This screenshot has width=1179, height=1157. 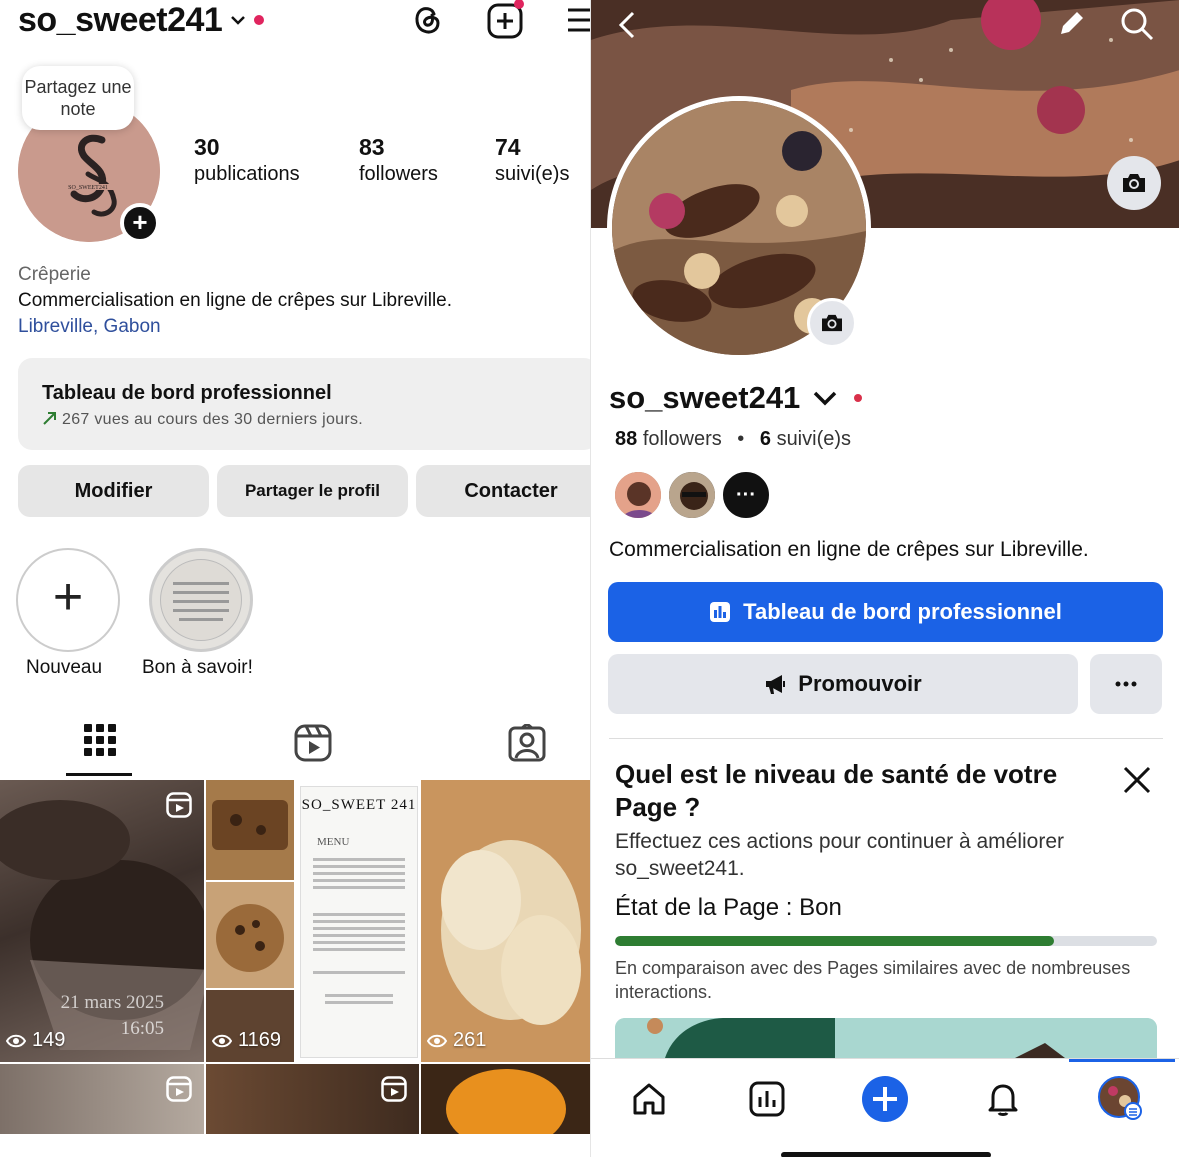 I want to click on home-icon, so click(x=649, y=1099).